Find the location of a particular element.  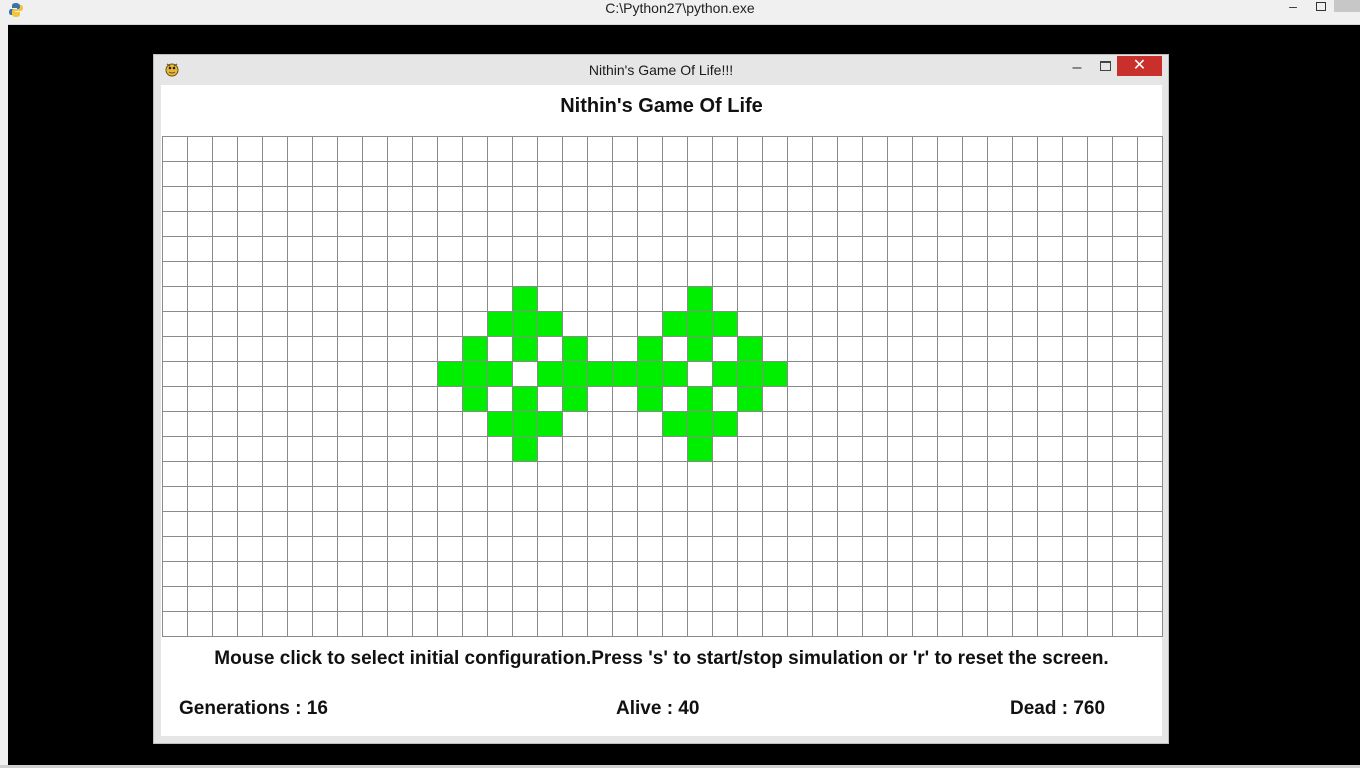

console-maximize-button is located at coordinates (1321, 6).